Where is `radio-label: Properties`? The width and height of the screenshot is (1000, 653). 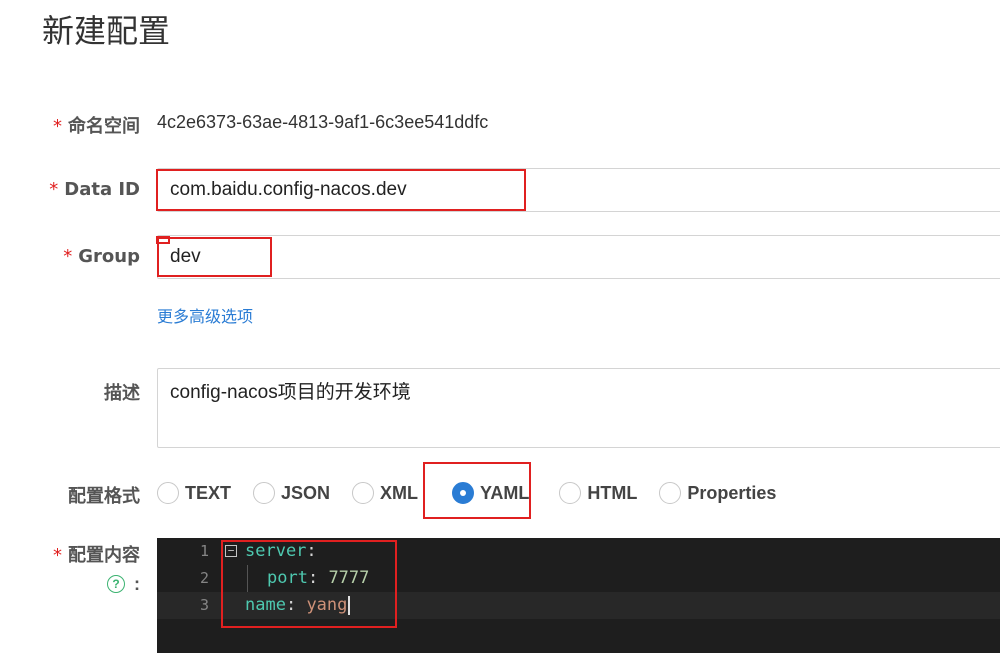
radio-label: Properties is located at coordinates (732, 492).